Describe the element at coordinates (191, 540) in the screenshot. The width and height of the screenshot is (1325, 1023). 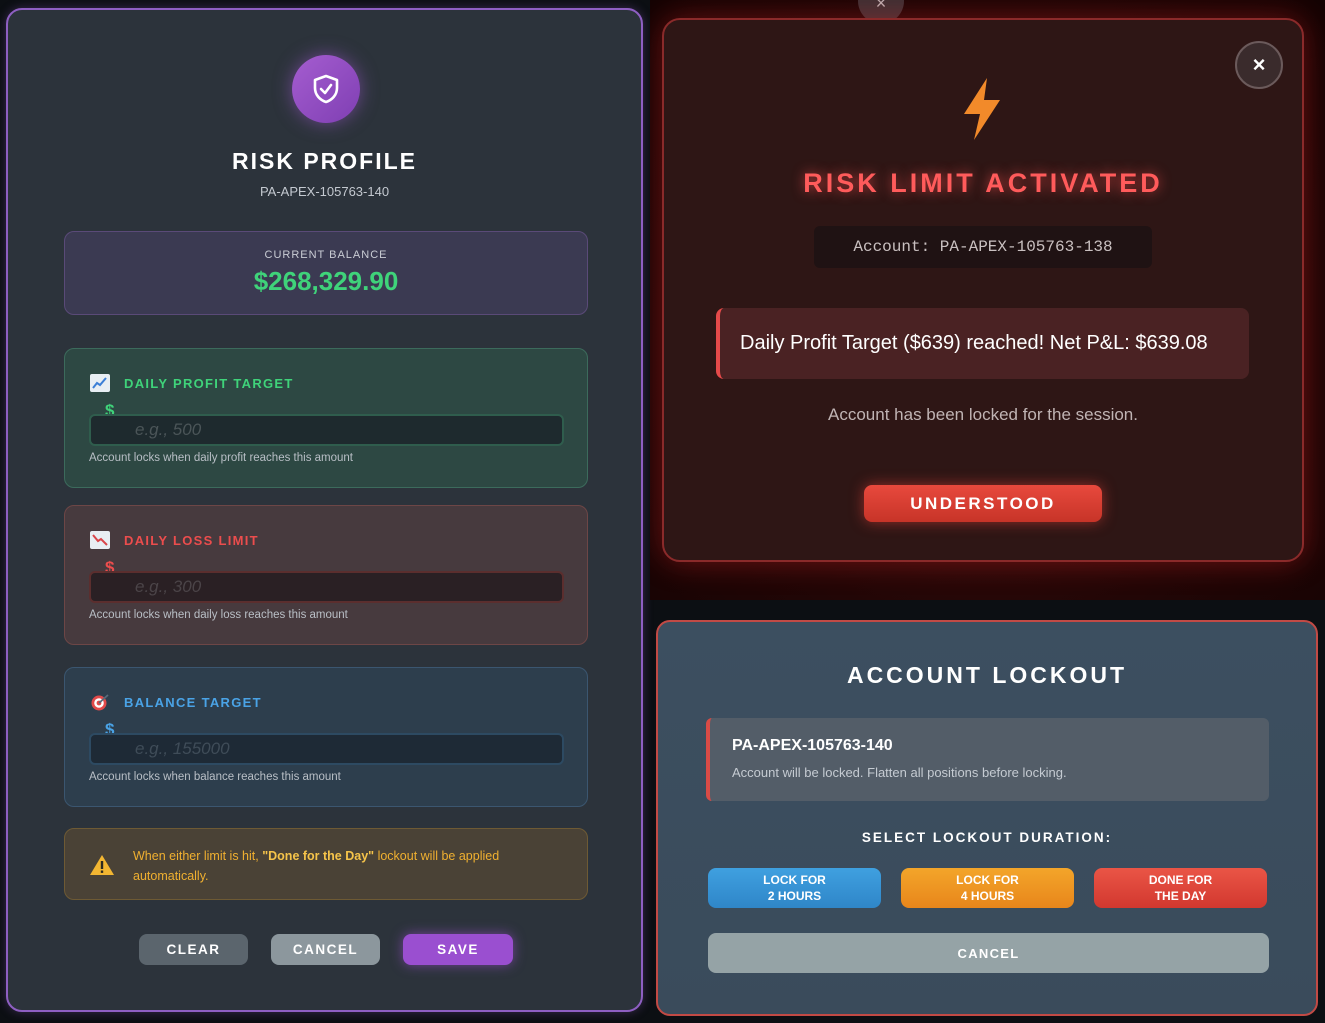
I see `daily-loss-title: DAILY LOSS LIMIT` at that location.